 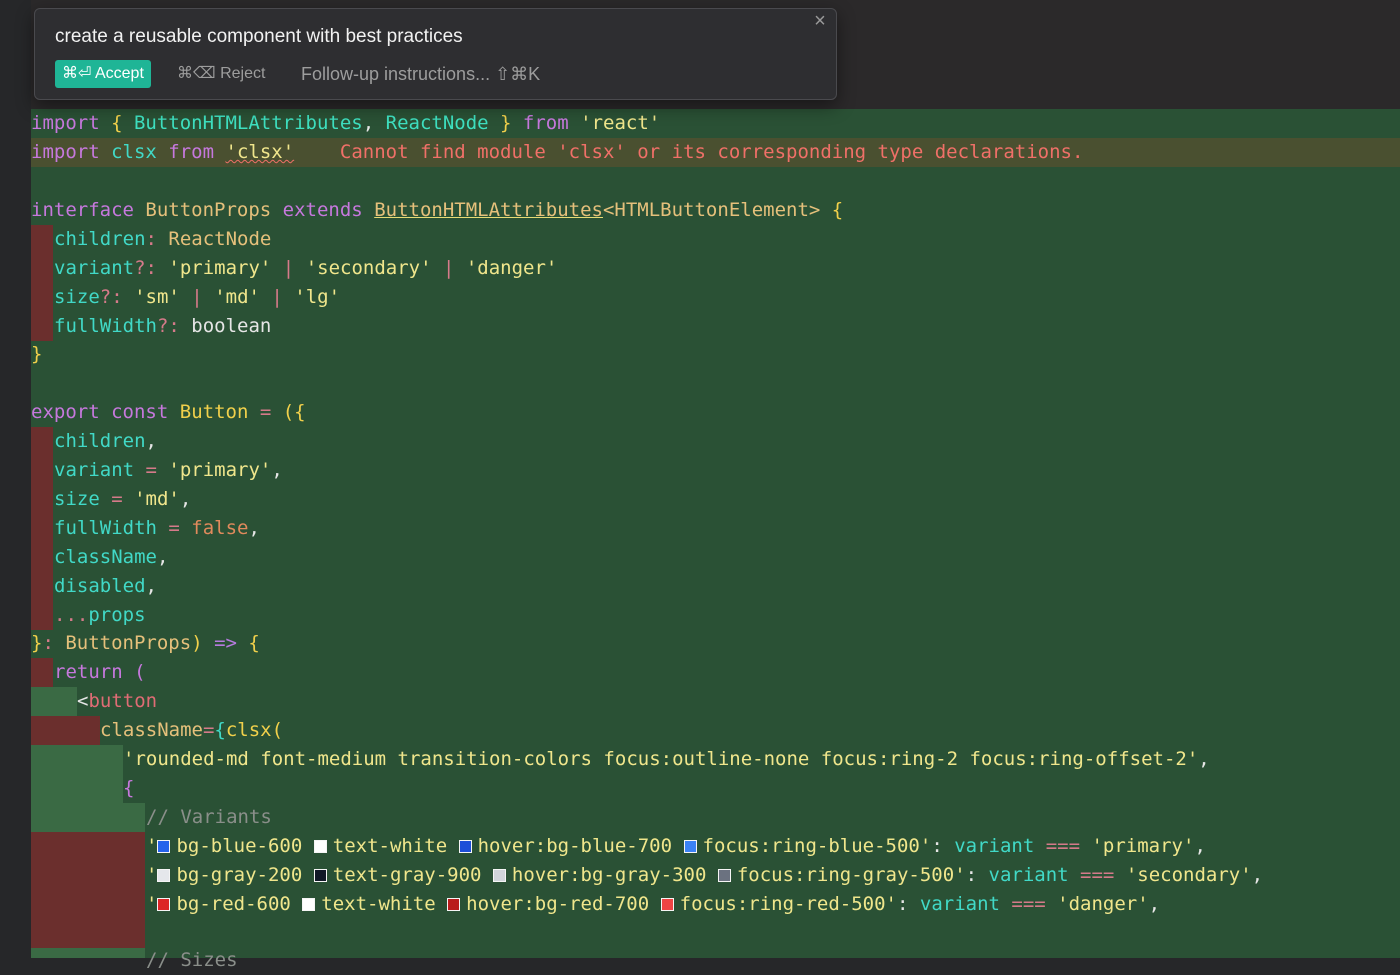 What do you see at coordinates (65, 152) in the screenshot?
I see `token: import` at bounding box center [65, 152].